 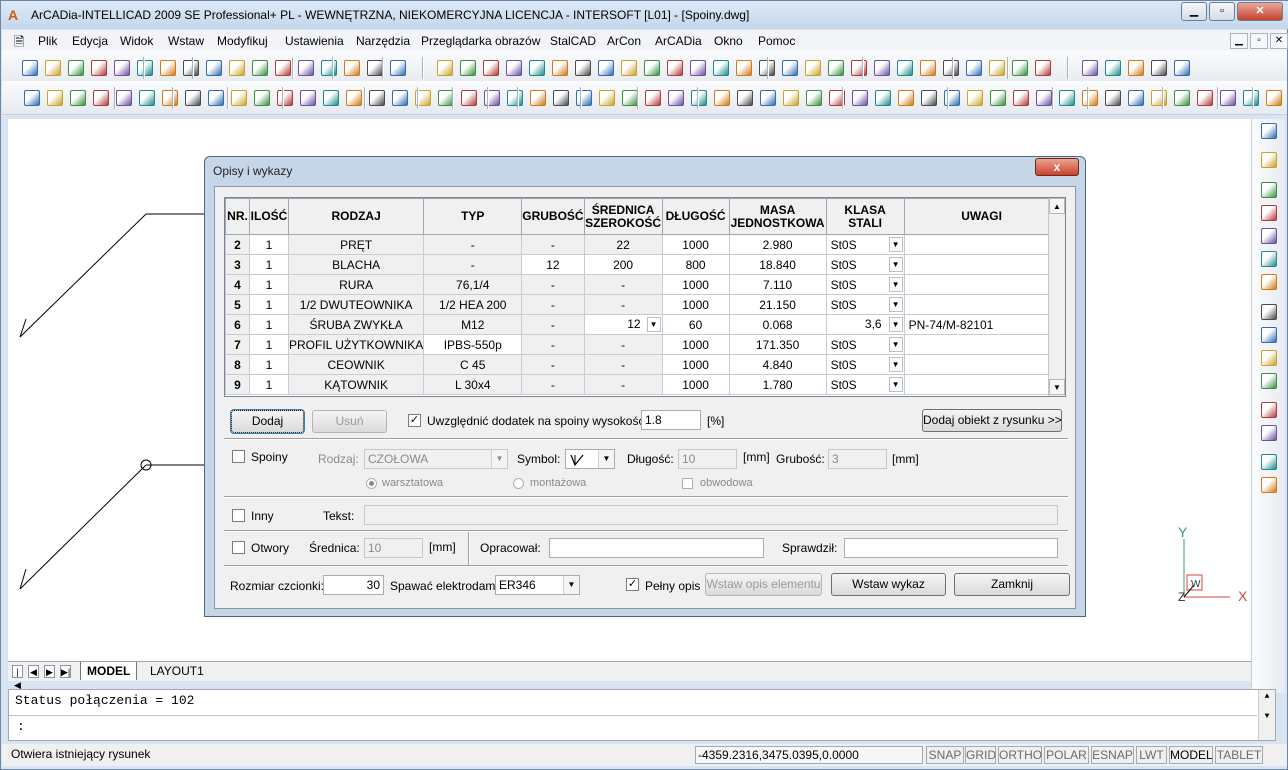 What do you see at coordinates (1222, 11) in the screenshot?
I see `maximize-button: ▫` at bounding box center [1222, 11].